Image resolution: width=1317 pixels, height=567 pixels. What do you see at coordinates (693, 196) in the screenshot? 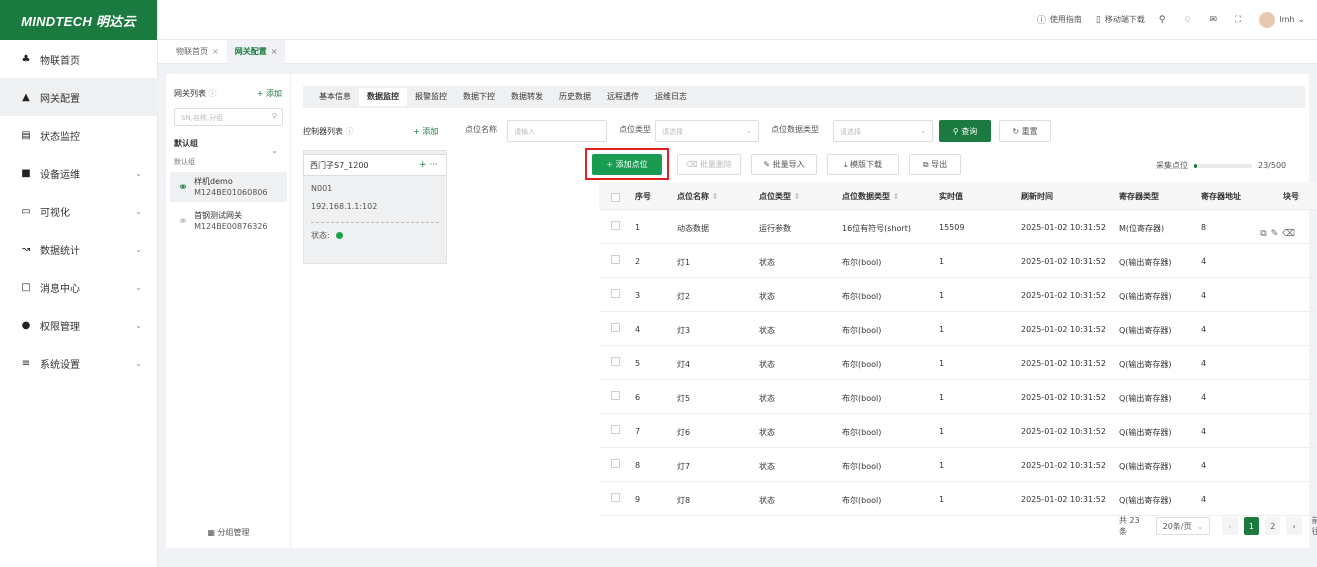
I see `col-point-name-label: 点位名称` at bounding box center [693, 196].